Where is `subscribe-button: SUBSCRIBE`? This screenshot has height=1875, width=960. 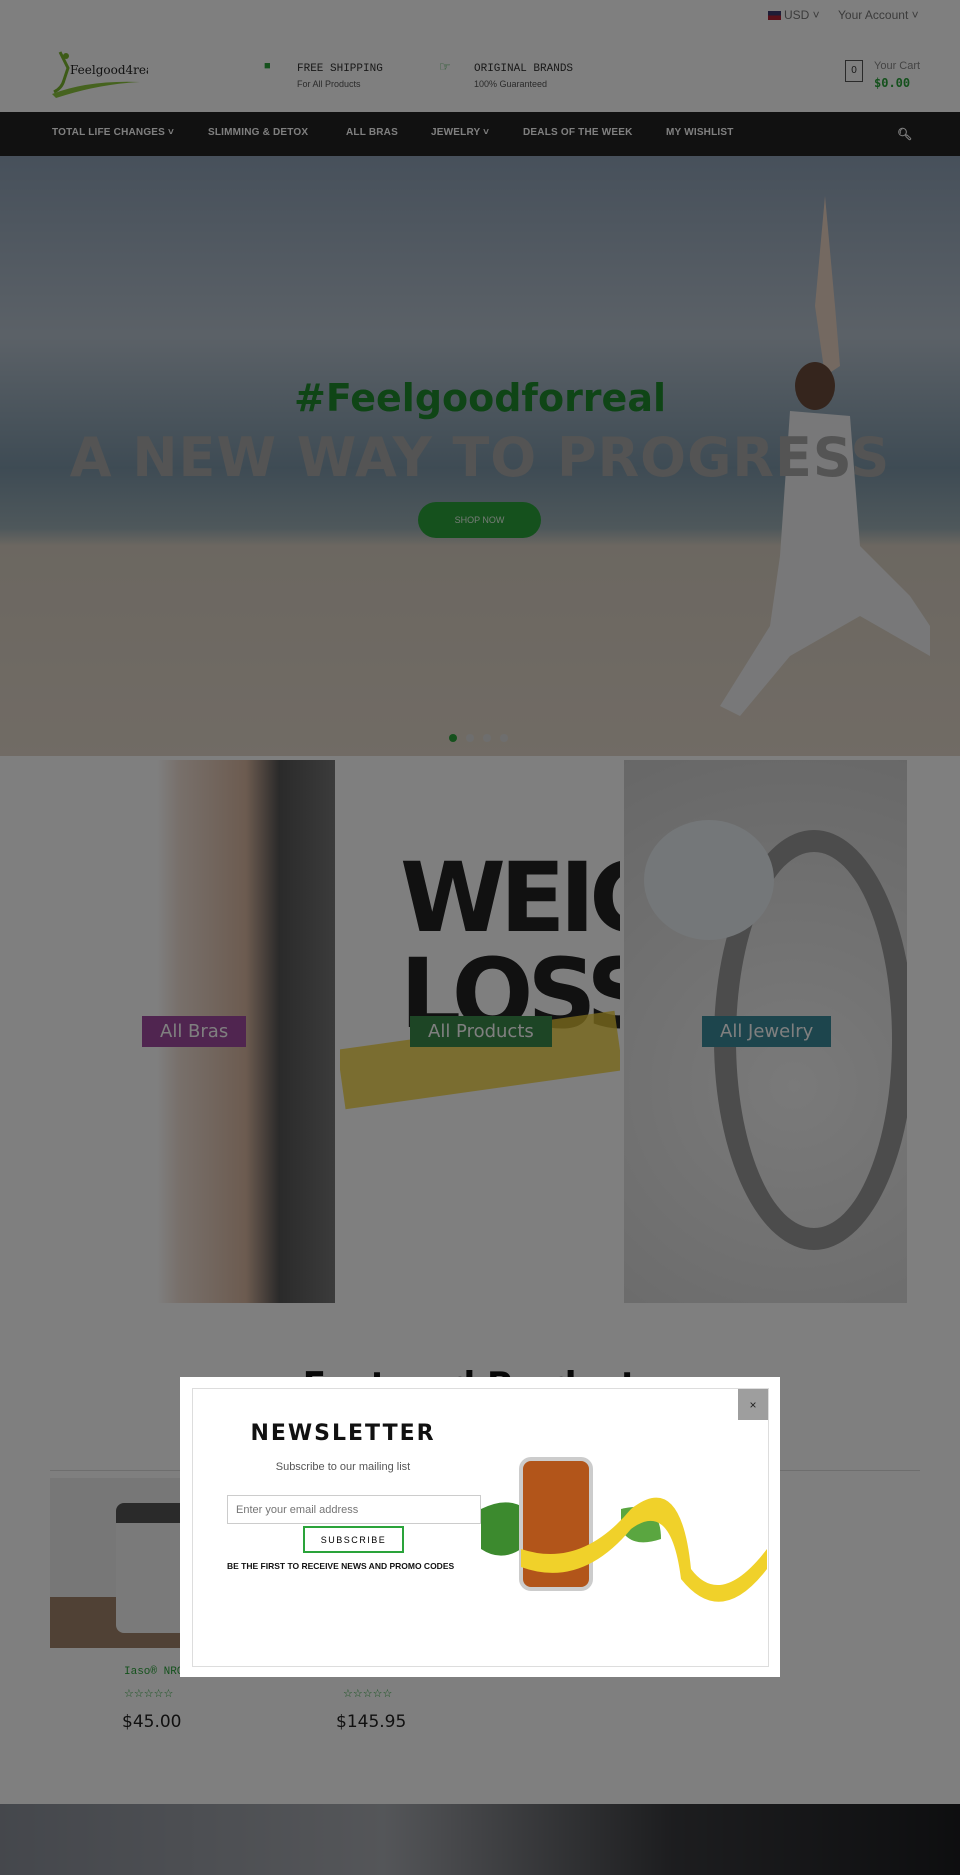 subscribe-button: SUBSCRIBE is located at coordinates (353, 1539).